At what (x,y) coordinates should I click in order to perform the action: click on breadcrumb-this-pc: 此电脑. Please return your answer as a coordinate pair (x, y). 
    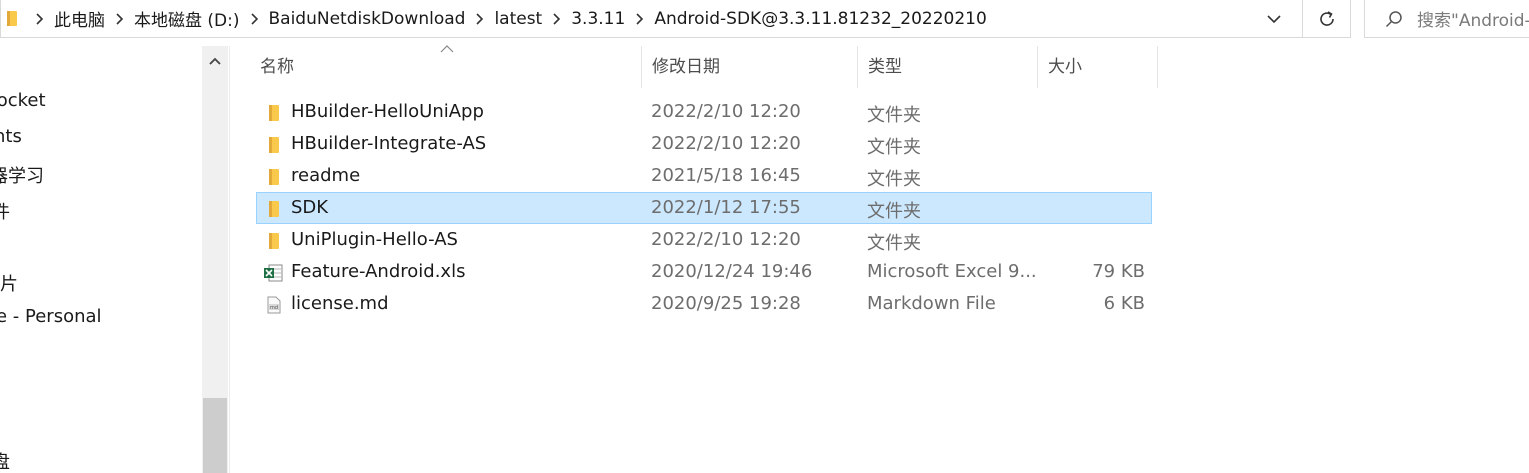
    Looking at the image, I should click on (79, 18).